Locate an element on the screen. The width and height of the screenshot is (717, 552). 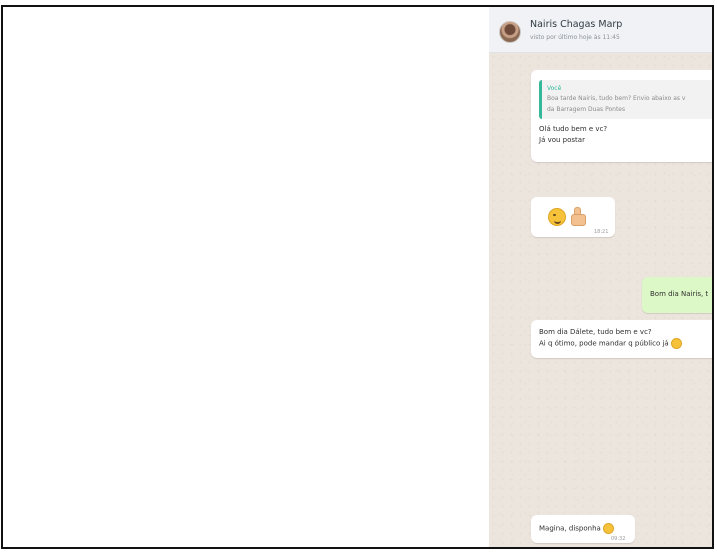
thumbs-up-icon is located at coordinates (578, 216).